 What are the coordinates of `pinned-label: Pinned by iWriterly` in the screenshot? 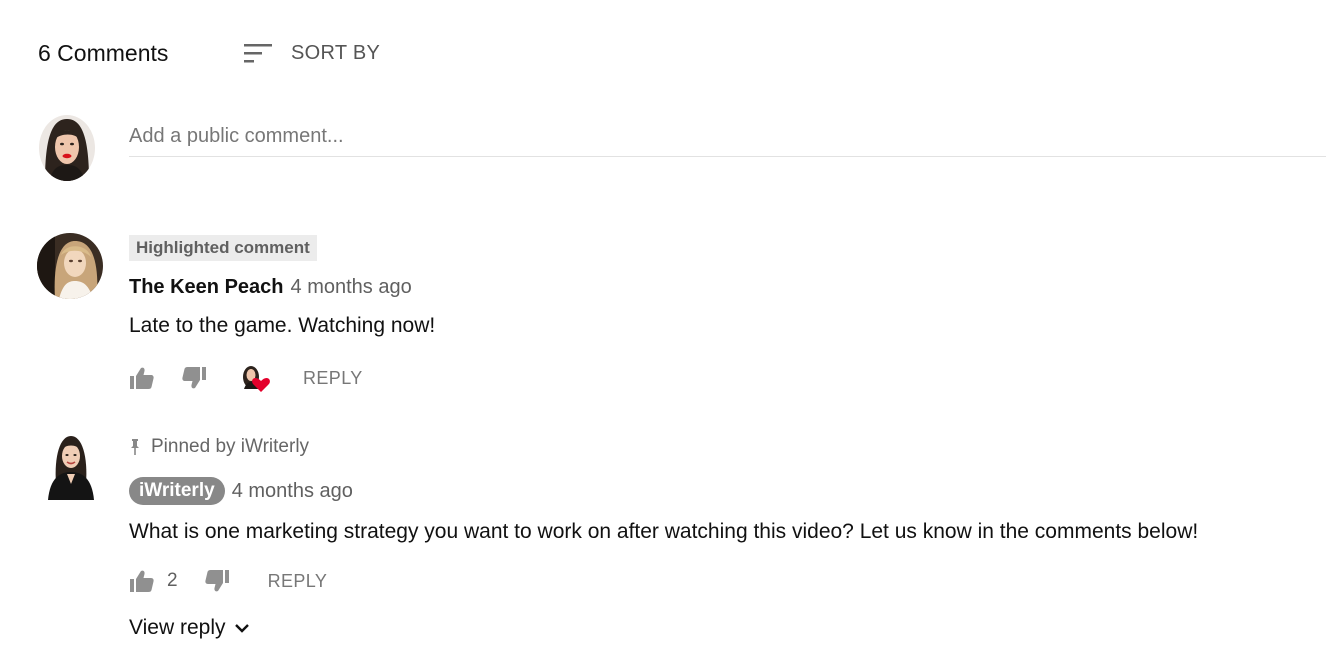 It's located at (219, 447).